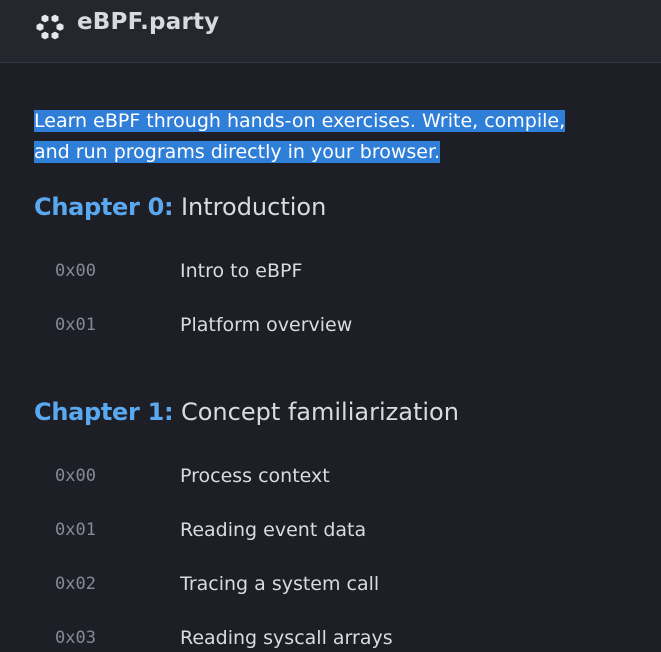 The image size is (661, 652). Describe the element at coordinates (104, 207) in the screenshot. I see `chapter-number: Chapter 0:` at that location.